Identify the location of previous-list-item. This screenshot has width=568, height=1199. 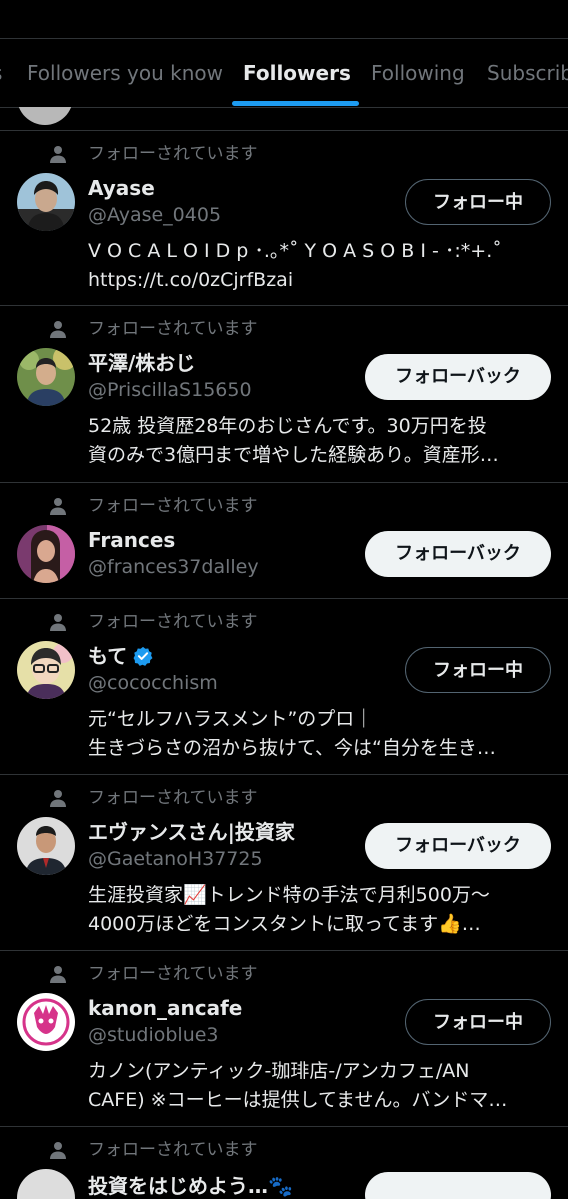
(284, 119).